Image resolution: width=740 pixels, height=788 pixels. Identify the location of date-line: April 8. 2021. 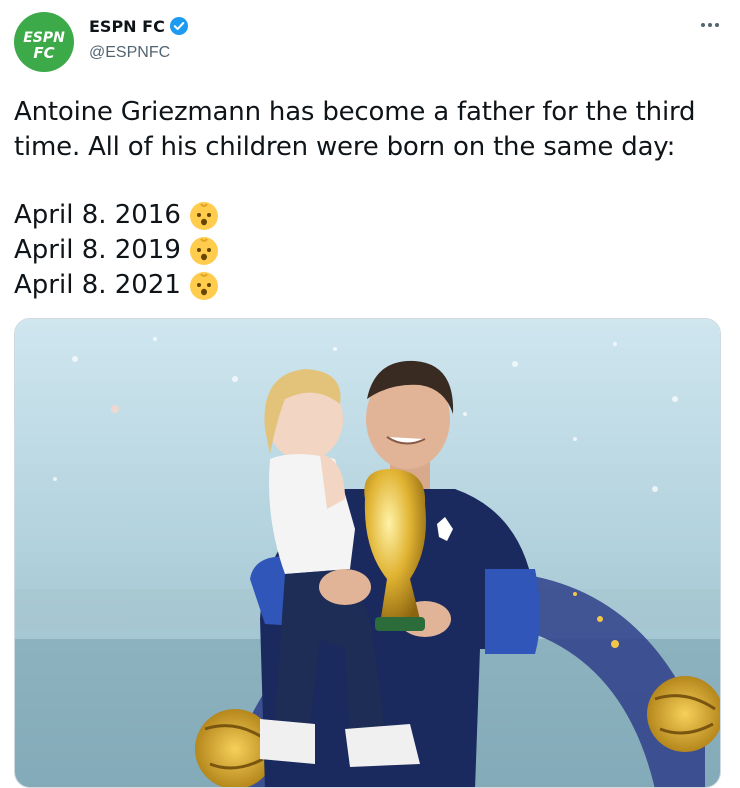
(116, 285).